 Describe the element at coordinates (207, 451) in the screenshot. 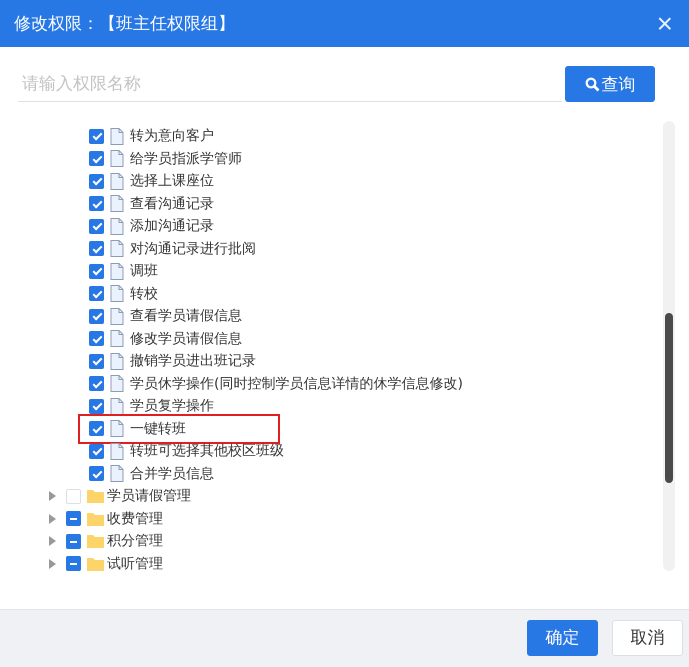

I see `tree-node-label: 转班可选择其他校区班级` at that location.